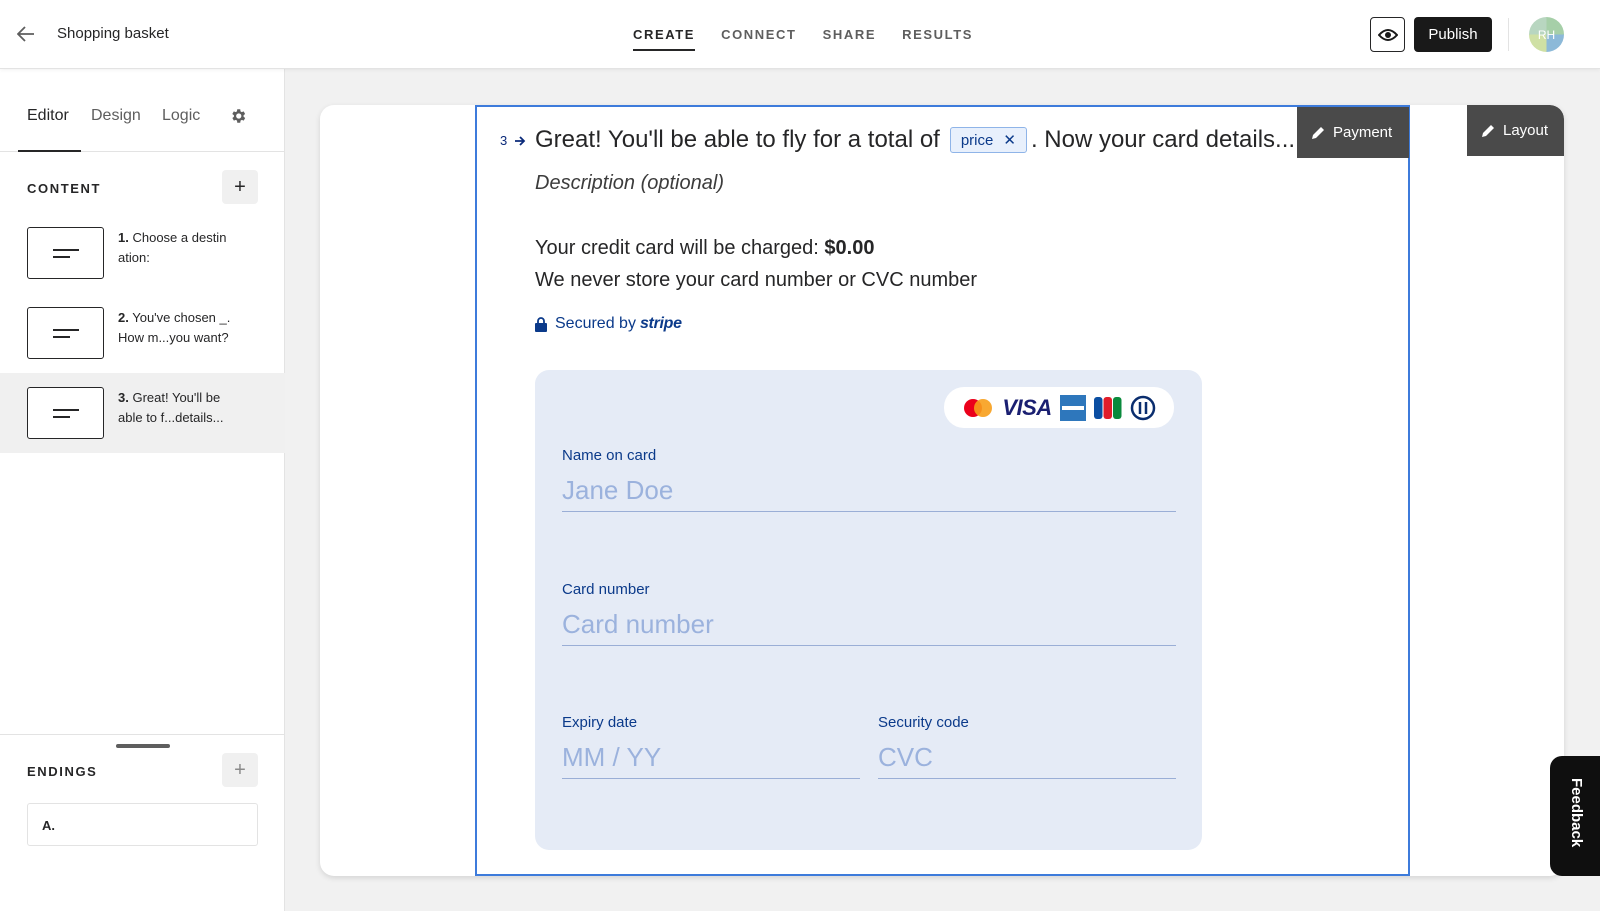 Image resolution: width=1600 pixels, height=911 pixels. What do you see at coordinates (1353, 132) in the screenshot?
I see `payment-settings-button: Payment` at bounding box center [1353, 132].